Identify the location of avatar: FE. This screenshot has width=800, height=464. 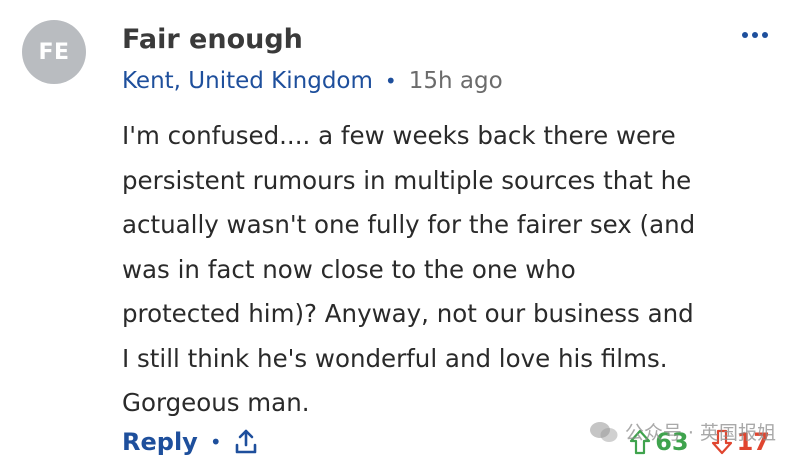
(54, 52).